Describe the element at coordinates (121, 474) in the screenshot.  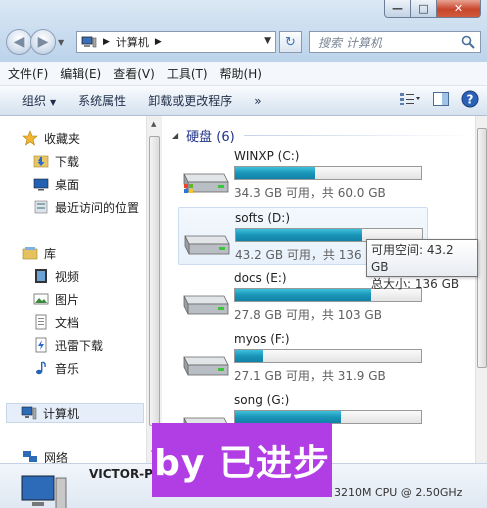
I see `computer-name: VICTOR-P` at that location.